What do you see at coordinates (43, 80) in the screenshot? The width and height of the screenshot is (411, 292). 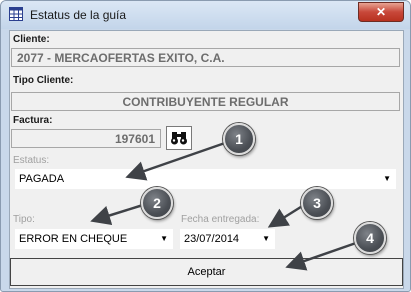 I see `tipo-cliente-label: Tipo Cliente:` at bounding box center [43, 80].